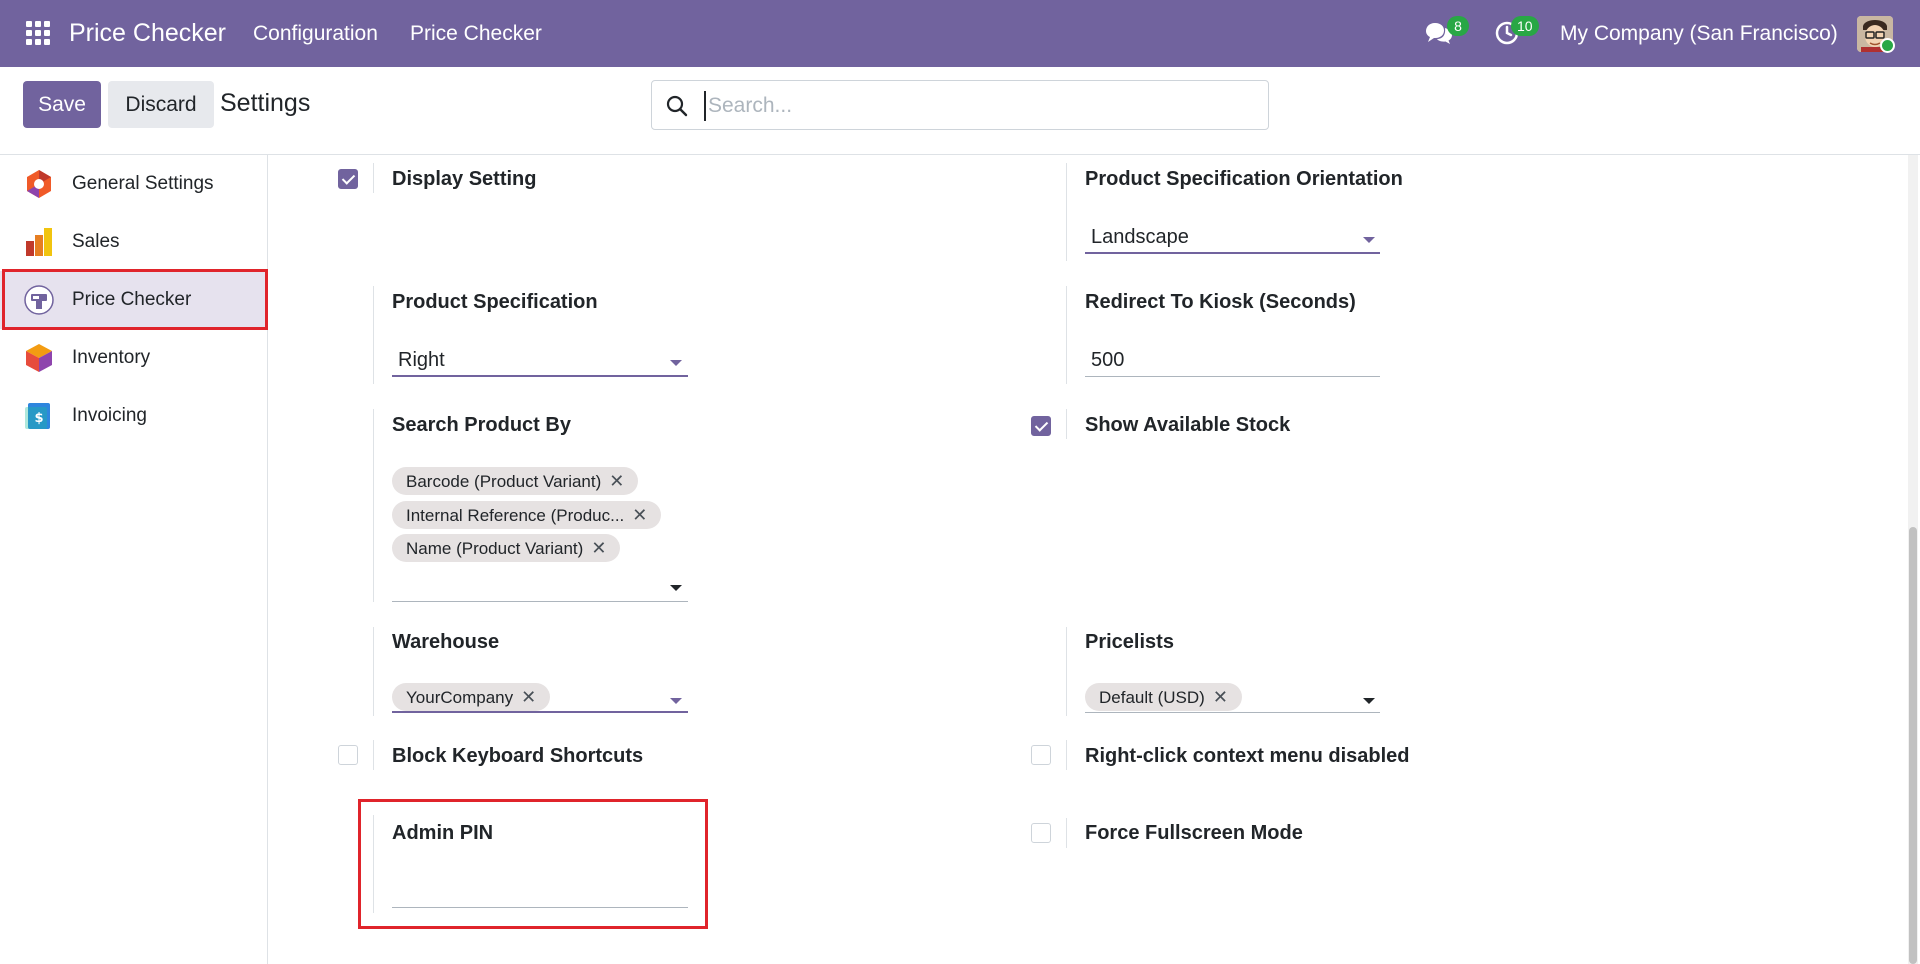 Image resolution: width=1920 pixels, height=964 pixels. Describe the element at coordinates (1913, 745) in the screenshot. I see `scrollbar-thumb` at that location.